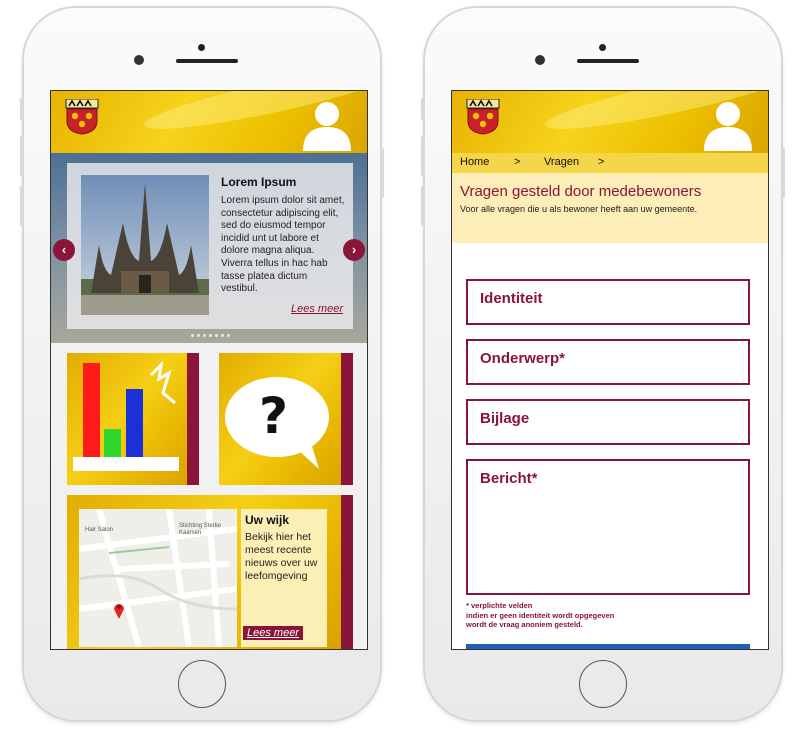 The image size is (798, 729). Describe the element at coordinates (608, 422) in the screenshot. I see `attachment-field: Bijlage` at that location.